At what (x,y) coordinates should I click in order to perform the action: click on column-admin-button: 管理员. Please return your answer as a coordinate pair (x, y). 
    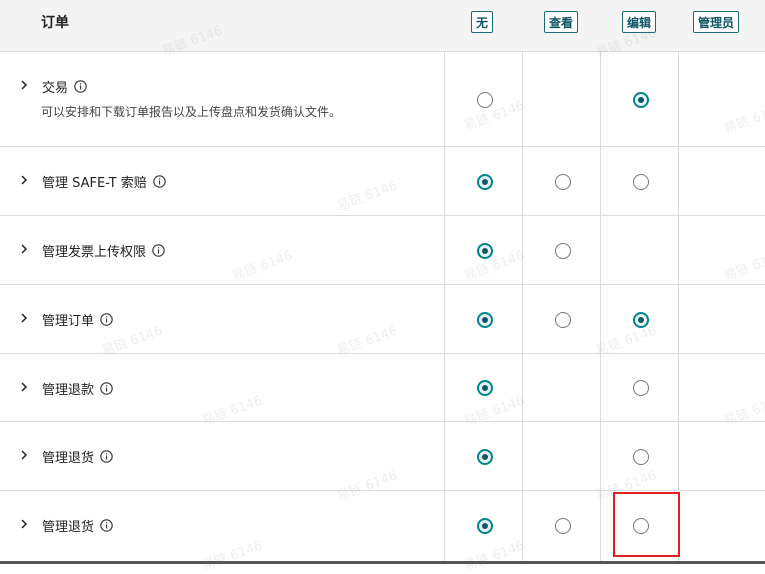
    Looking at the image, I should click on (716, 22).